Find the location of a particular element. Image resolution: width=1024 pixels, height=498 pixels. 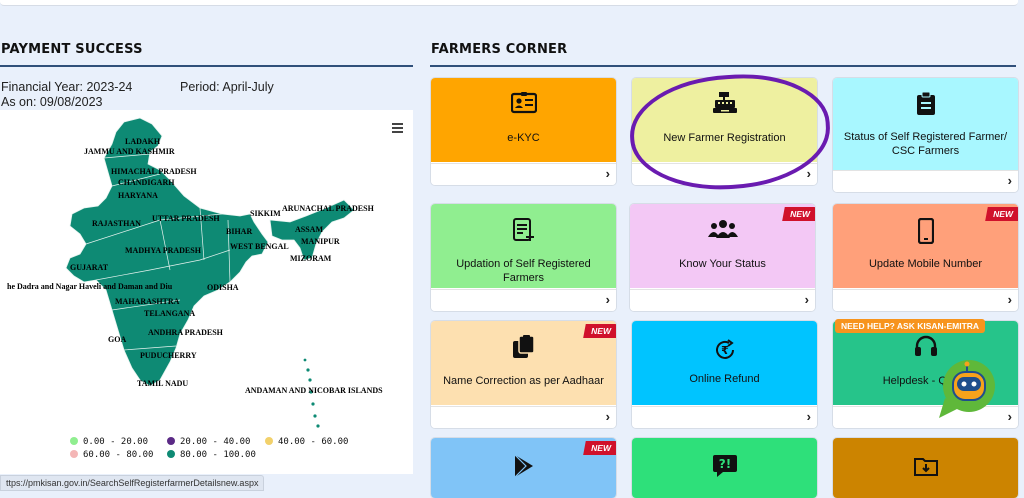

card-top: NEW is located at coordinates (523, 468).